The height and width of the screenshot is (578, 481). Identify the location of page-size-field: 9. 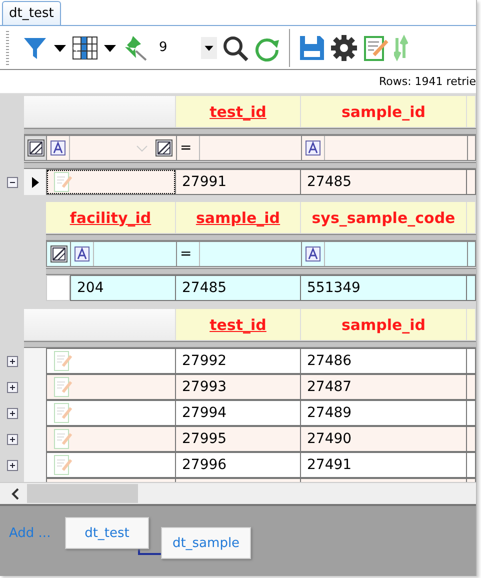
(175, 47).